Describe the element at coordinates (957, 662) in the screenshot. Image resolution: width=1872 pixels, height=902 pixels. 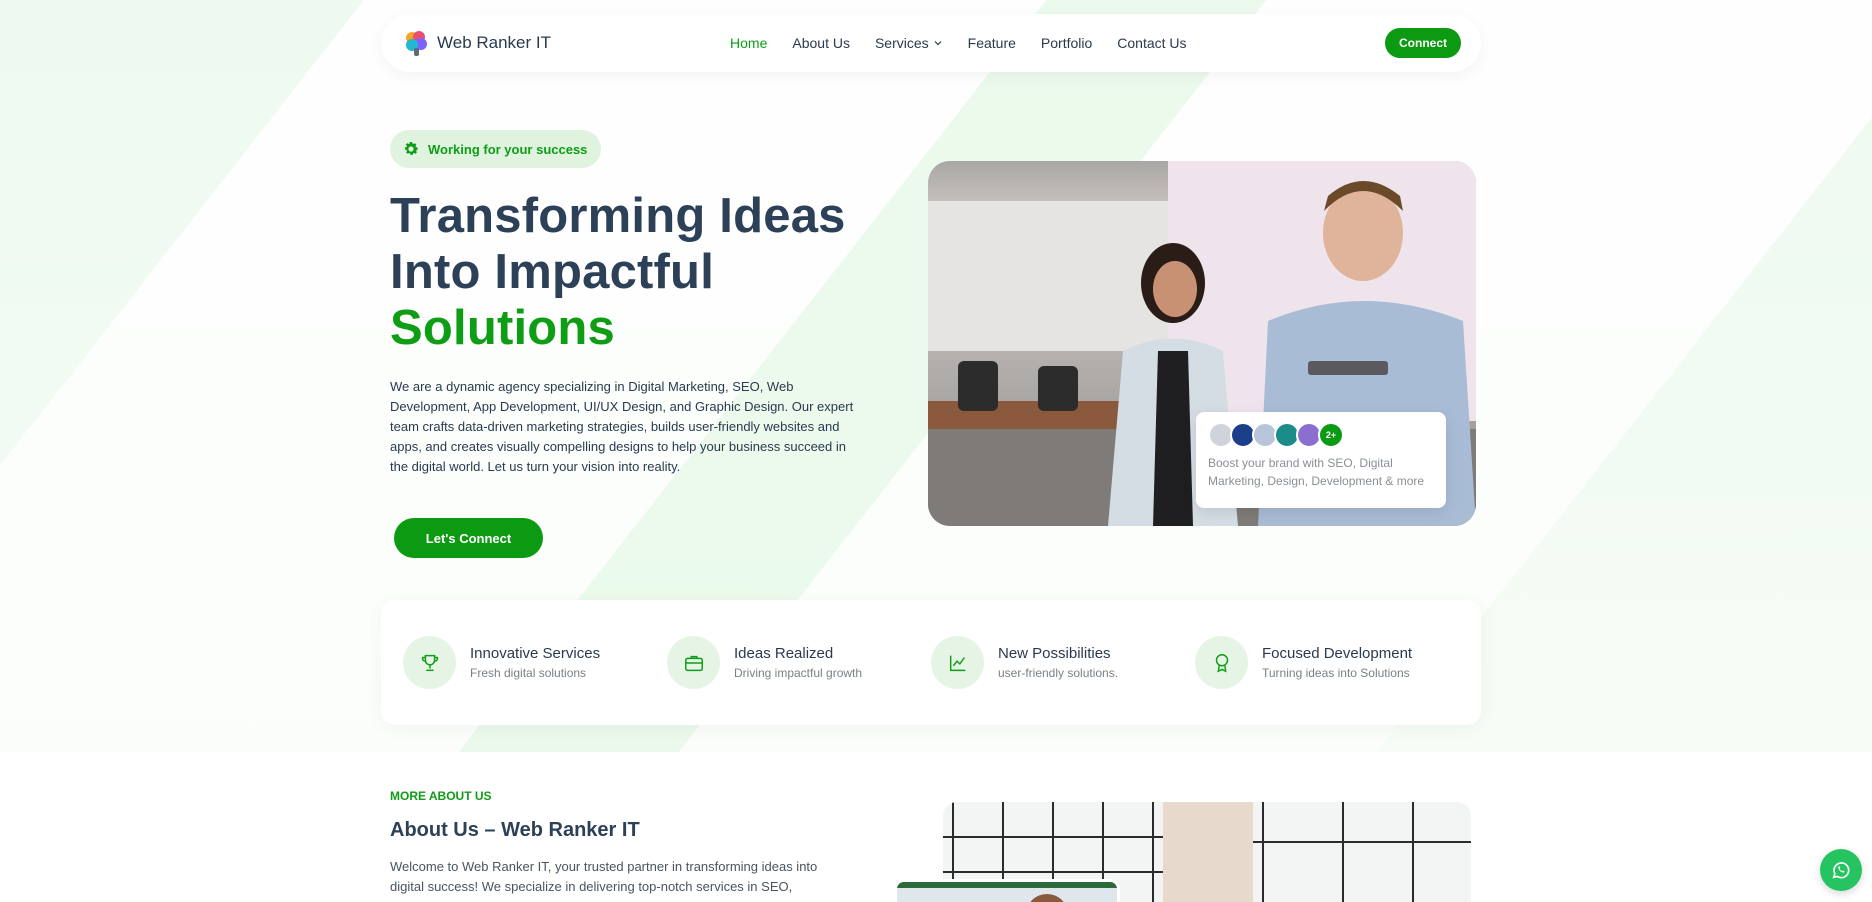
I see `chart-line-icon` at that location.